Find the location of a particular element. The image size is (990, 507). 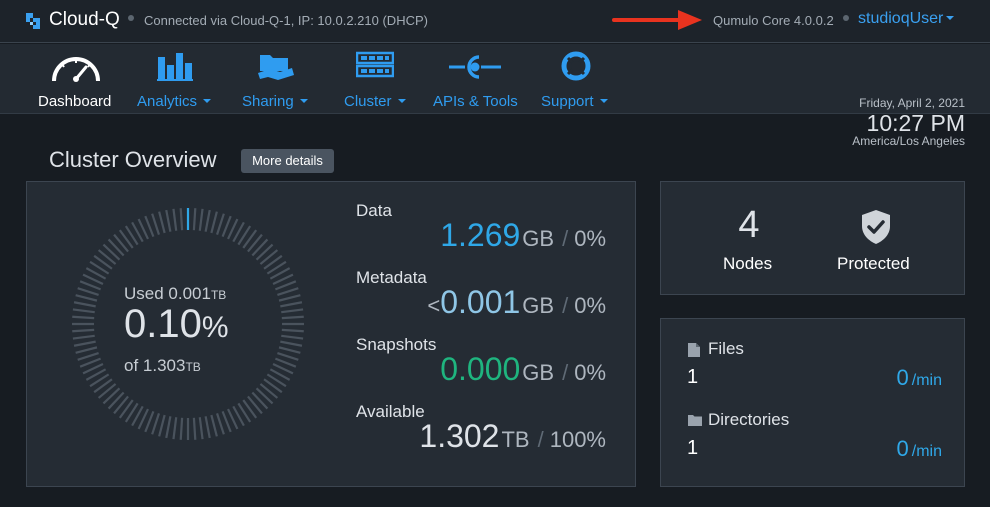

files-rate: 0/min is located at coordinates (919, 378).